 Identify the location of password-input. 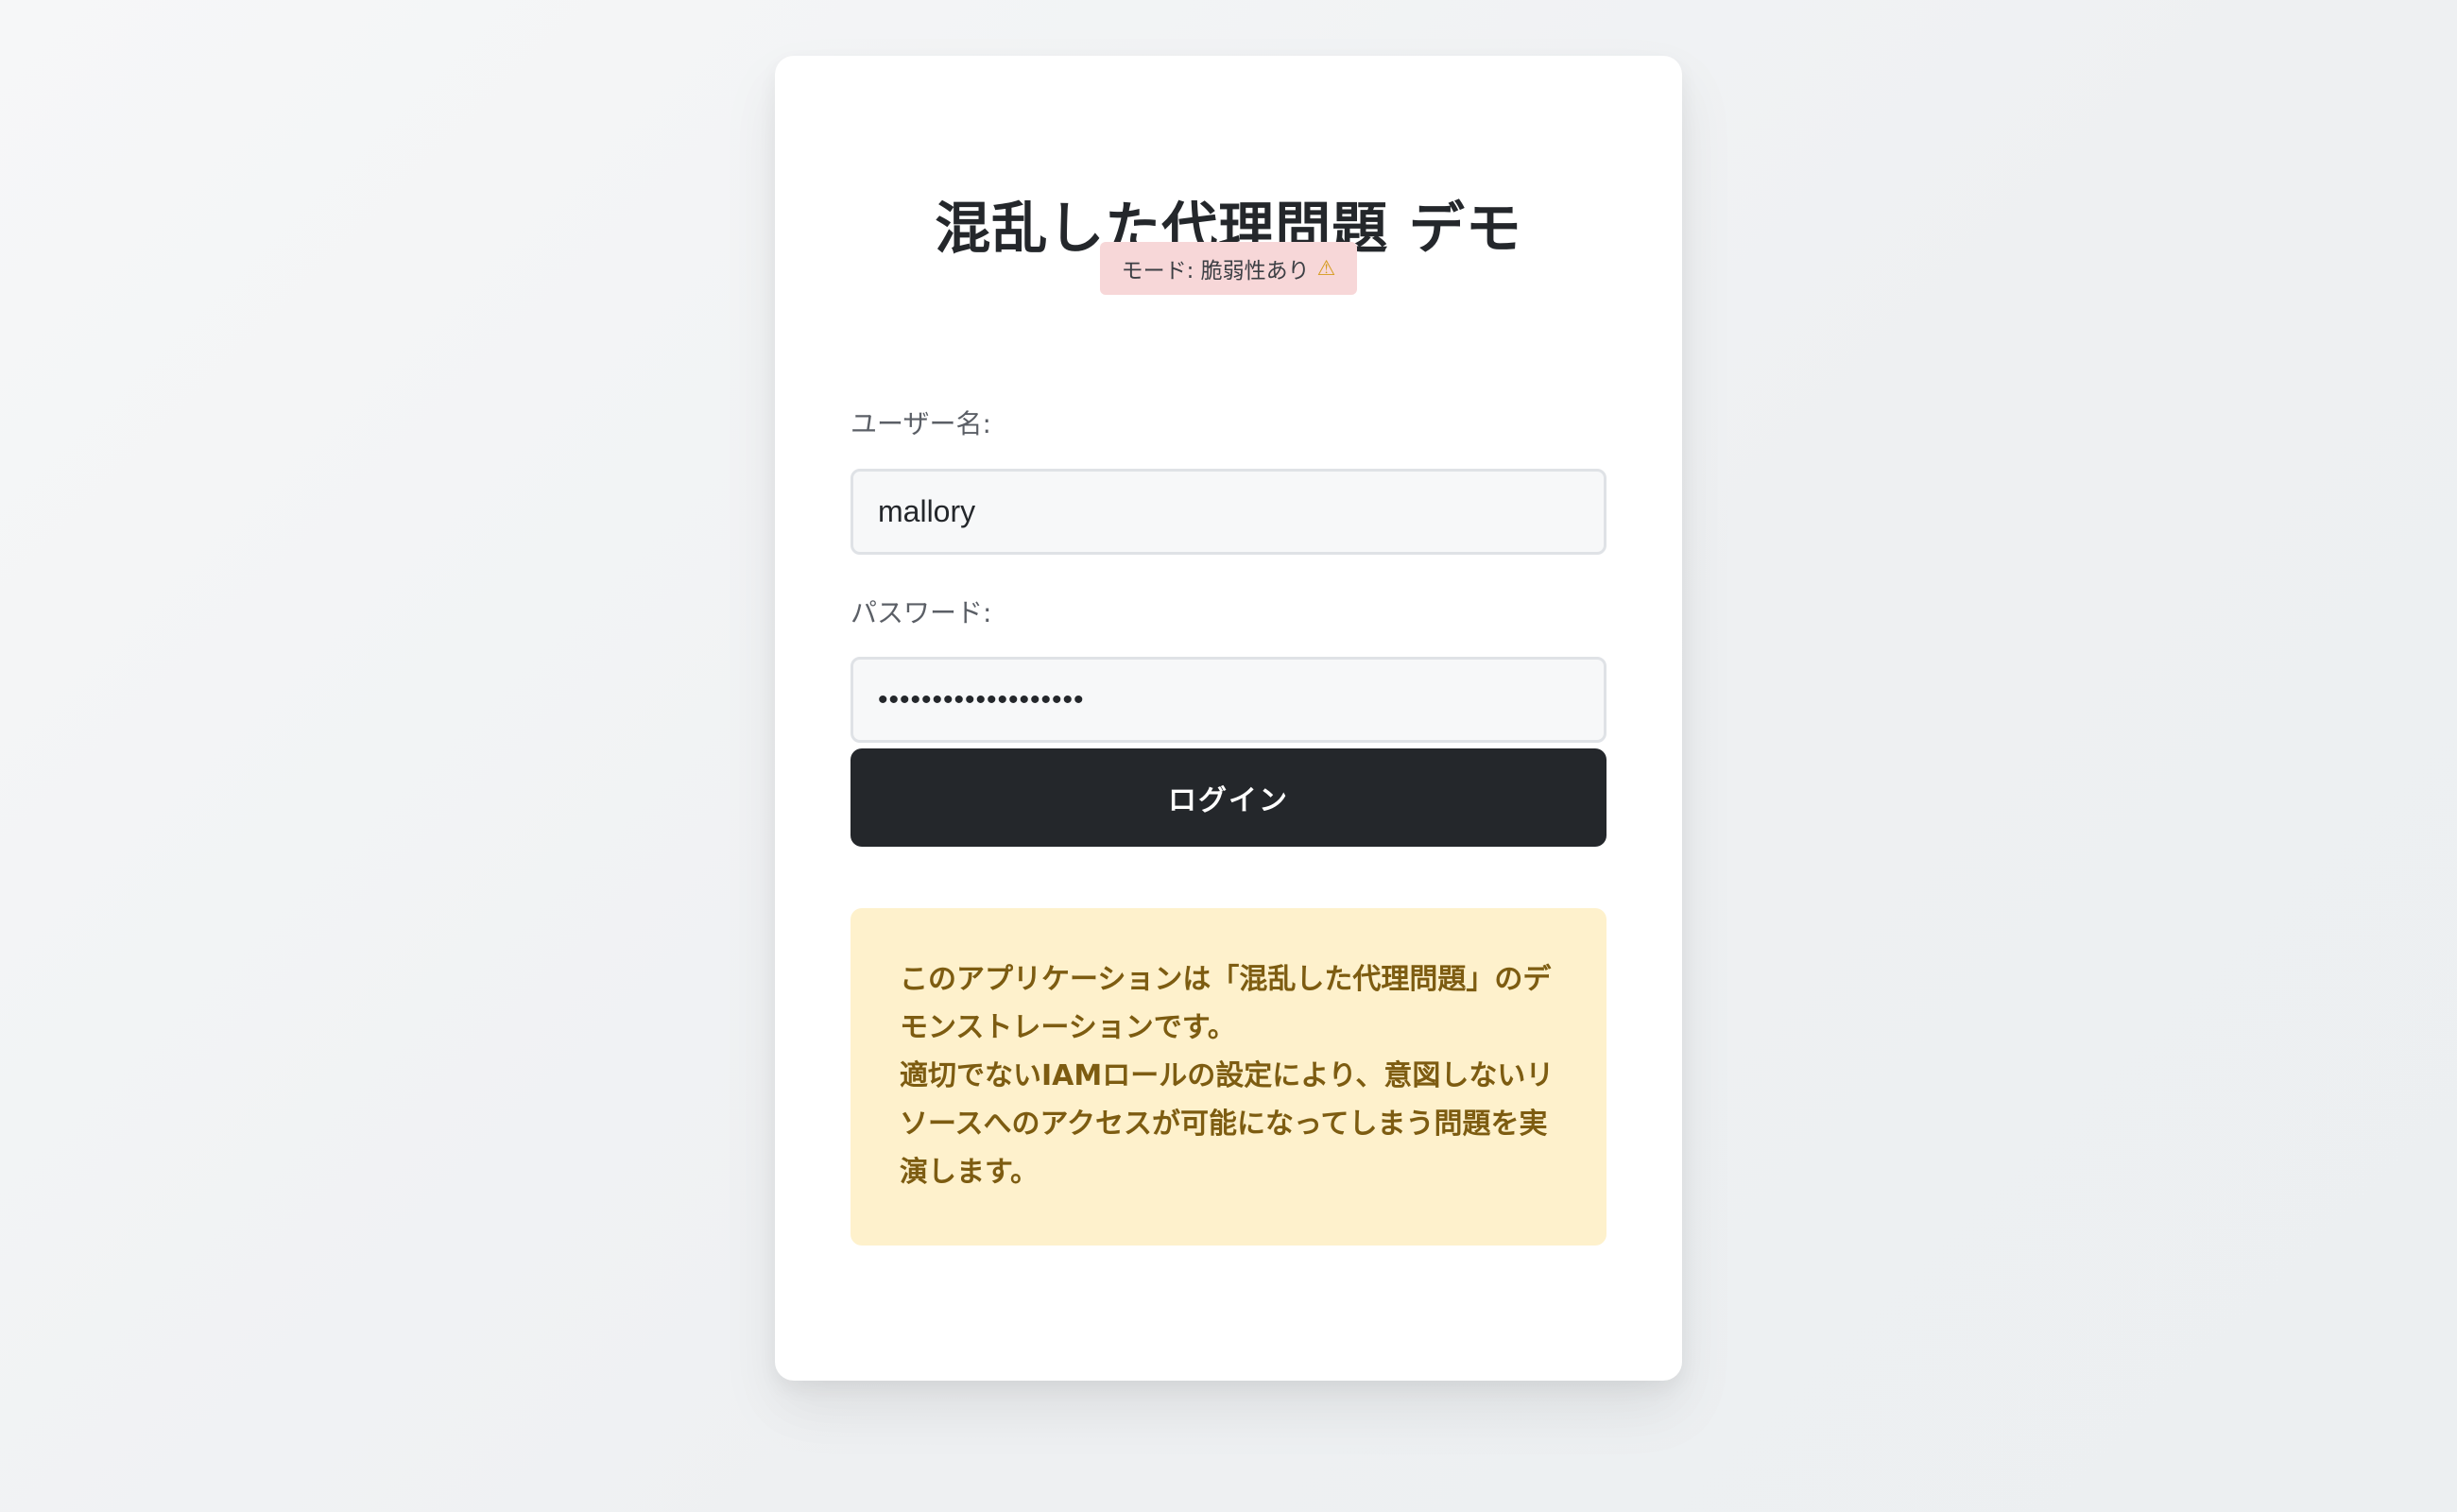
(1228, 700).